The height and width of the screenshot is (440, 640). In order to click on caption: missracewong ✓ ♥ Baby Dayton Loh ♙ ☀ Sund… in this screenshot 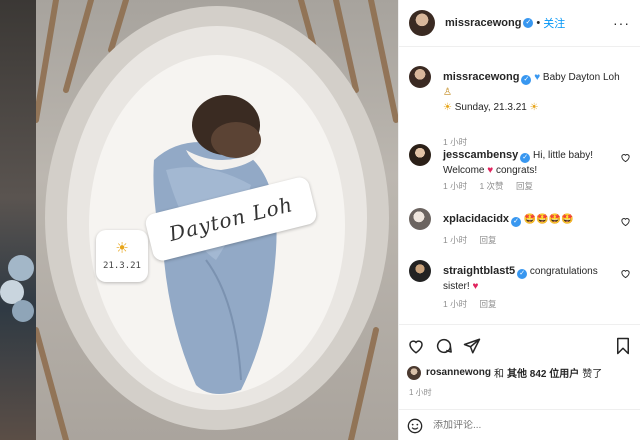, I will do `click(521, 111)`.